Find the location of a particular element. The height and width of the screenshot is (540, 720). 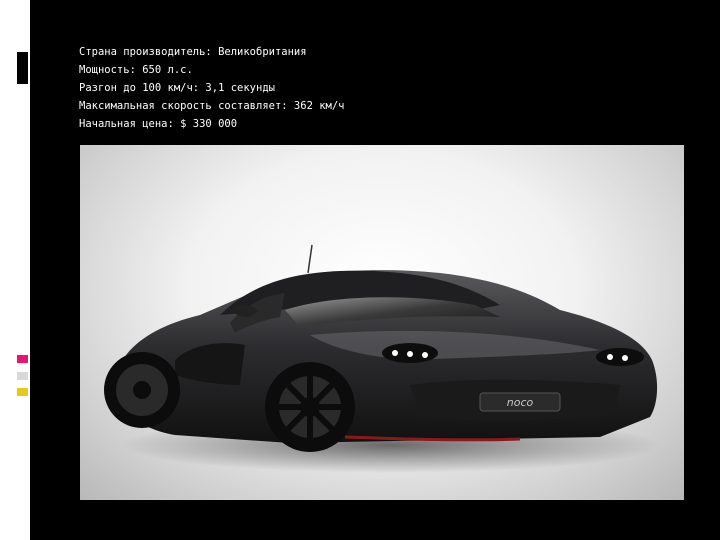

accent-gray-marker is located at coordinates (22, 376).